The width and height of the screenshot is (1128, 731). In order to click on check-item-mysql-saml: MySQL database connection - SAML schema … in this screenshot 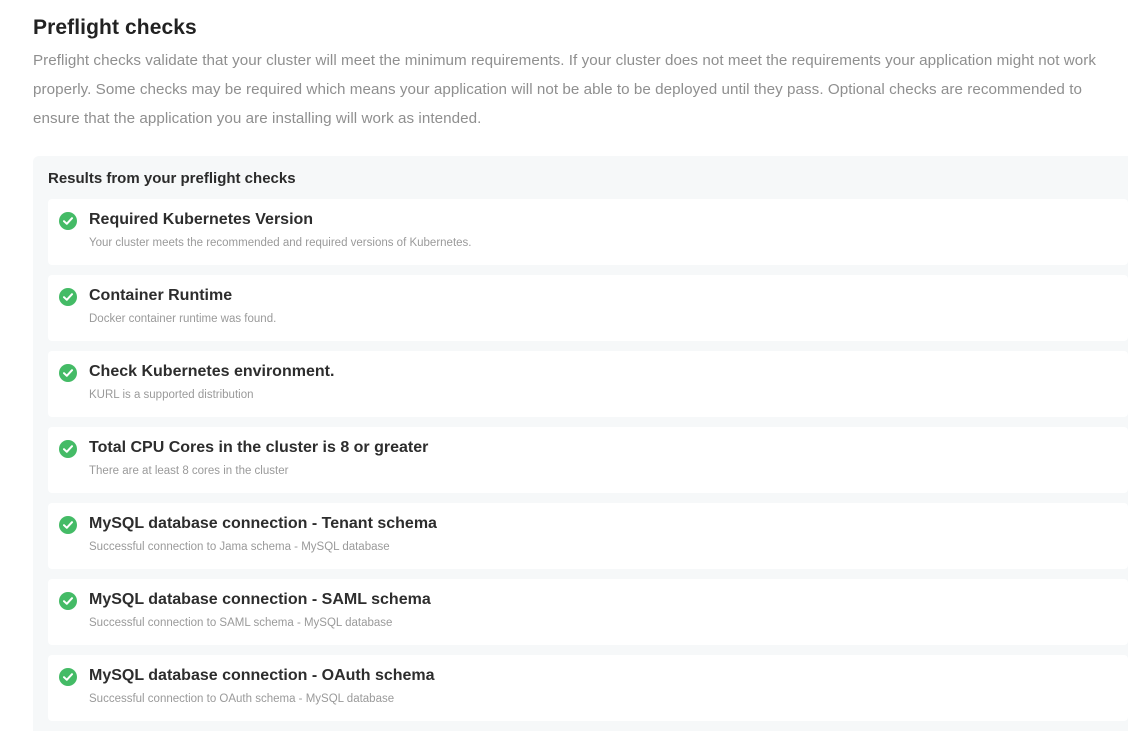, I will do `click(588, 612)`.